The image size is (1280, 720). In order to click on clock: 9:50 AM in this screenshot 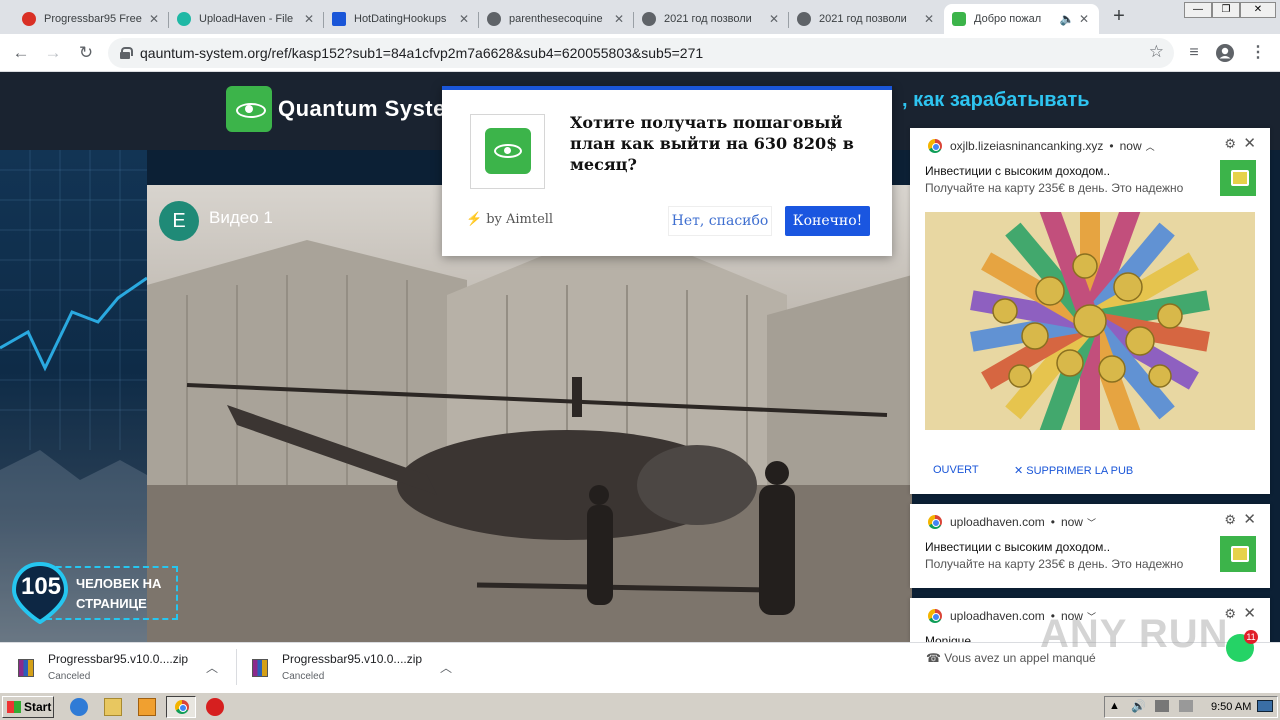, I will do `click(1231, 707)`.